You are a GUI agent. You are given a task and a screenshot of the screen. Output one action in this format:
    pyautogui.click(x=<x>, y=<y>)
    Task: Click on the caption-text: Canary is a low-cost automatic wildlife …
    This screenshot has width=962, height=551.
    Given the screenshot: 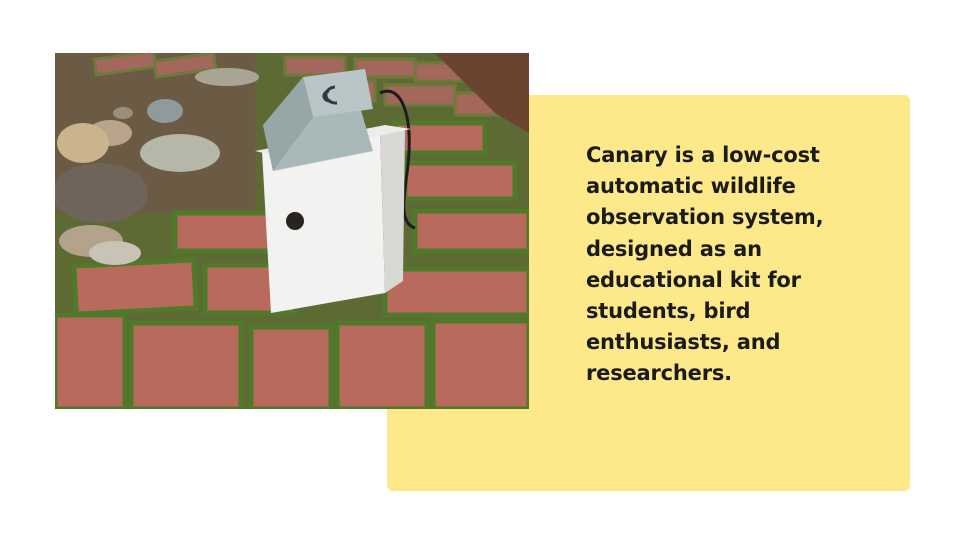 What is the action you would take?
    pyautogui.click(x=705, y=264)
    